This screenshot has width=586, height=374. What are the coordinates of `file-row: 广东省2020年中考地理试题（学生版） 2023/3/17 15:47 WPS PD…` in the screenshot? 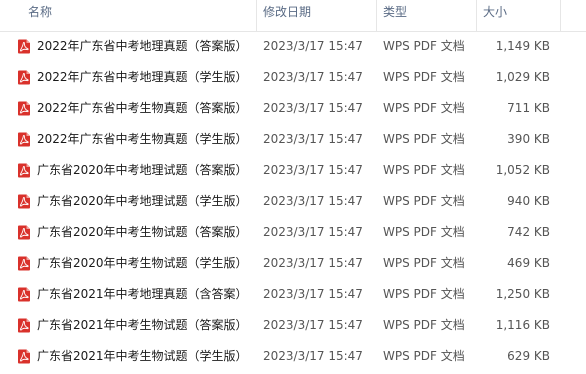 It's located at (293, 201).